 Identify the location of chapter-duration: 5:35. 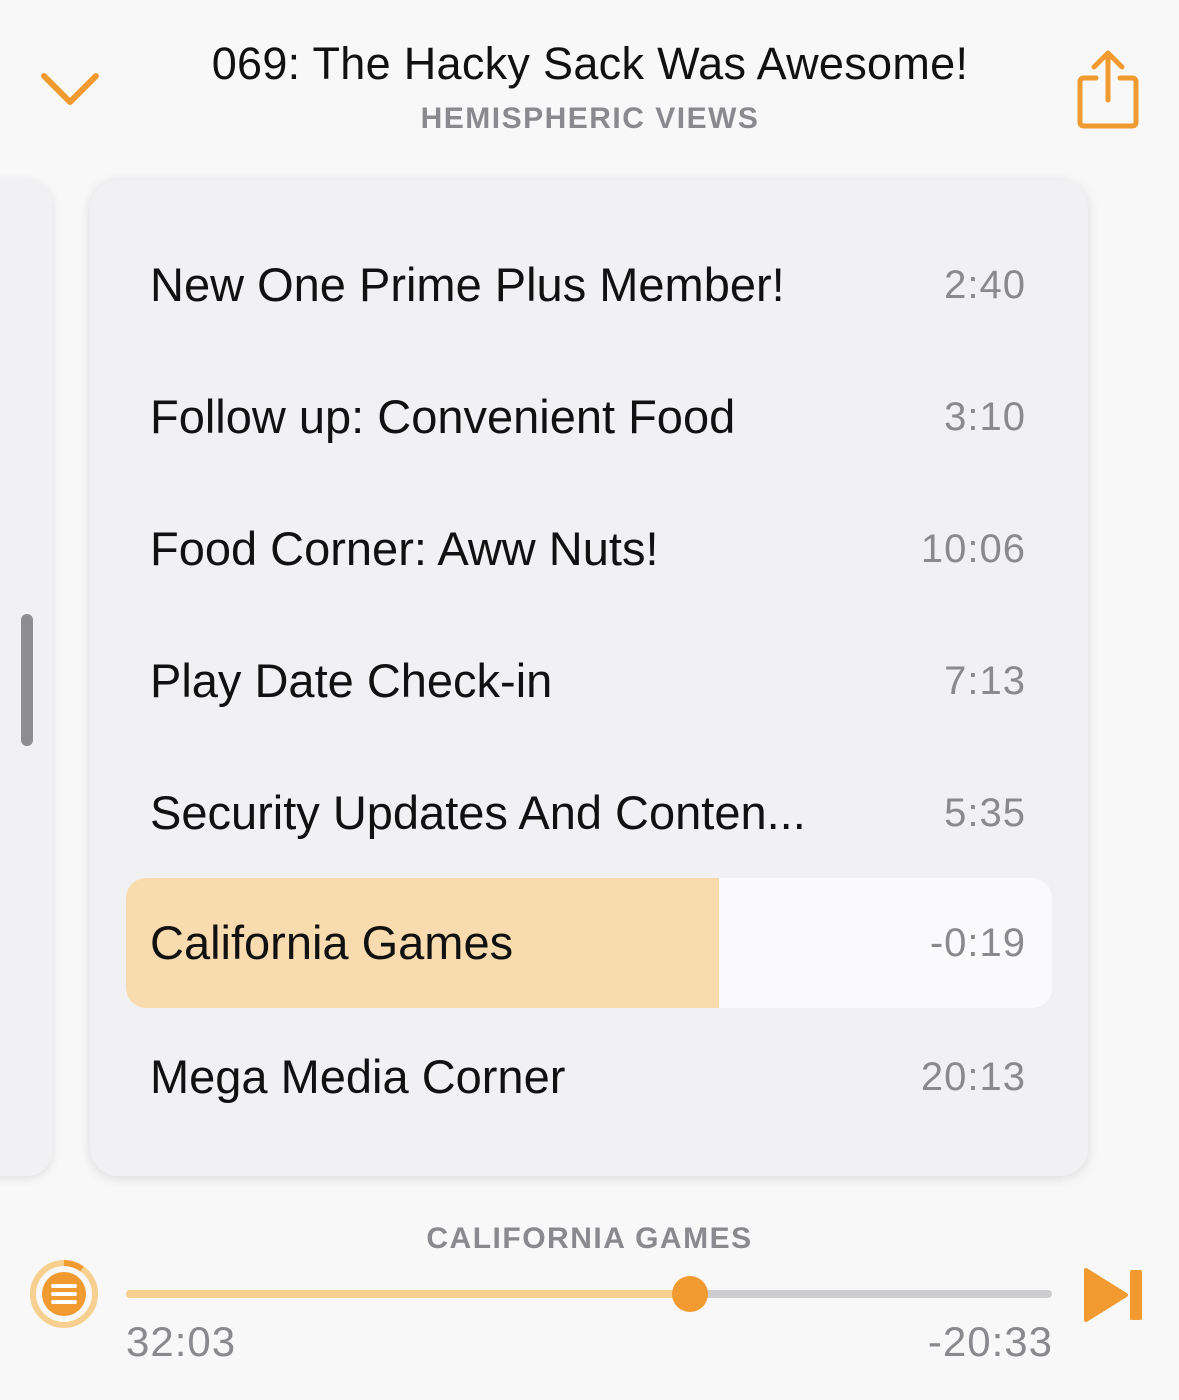
(985, 813).